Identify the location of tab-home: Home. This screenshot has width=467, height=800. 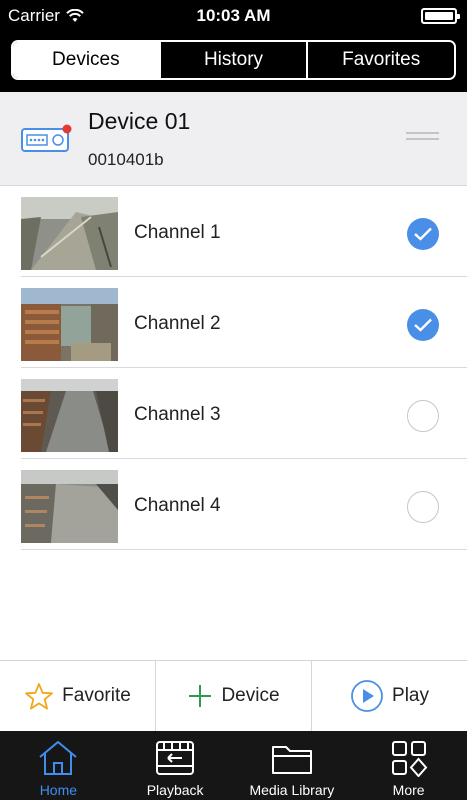
(58, 765).